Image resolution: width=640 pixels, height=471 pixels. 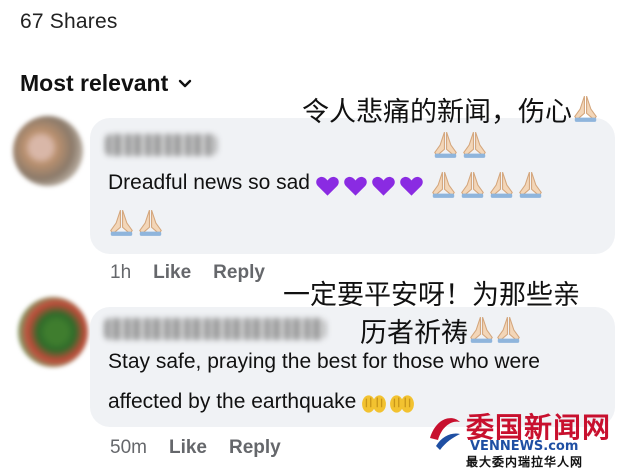 I want to click on comment-timestamp: 1h, so click(x=120, y=273).